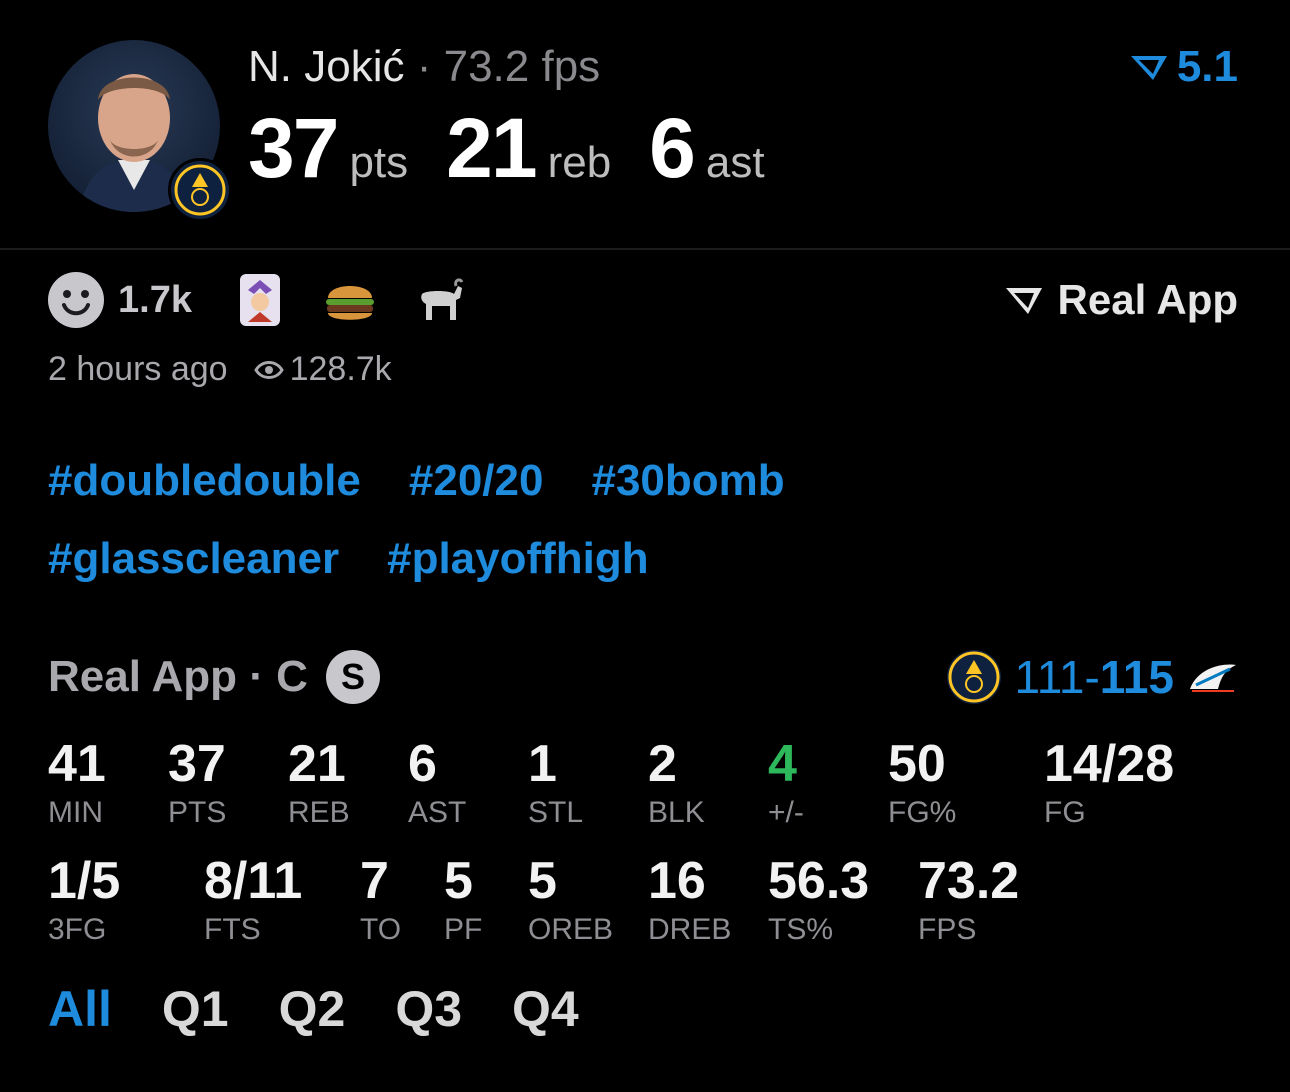 Image resolution: width=1290 pixels, height=1092 pixels. Describe the element at coordinates (1049, 677) in the screenshot. I see `score-home: 111` at that location.